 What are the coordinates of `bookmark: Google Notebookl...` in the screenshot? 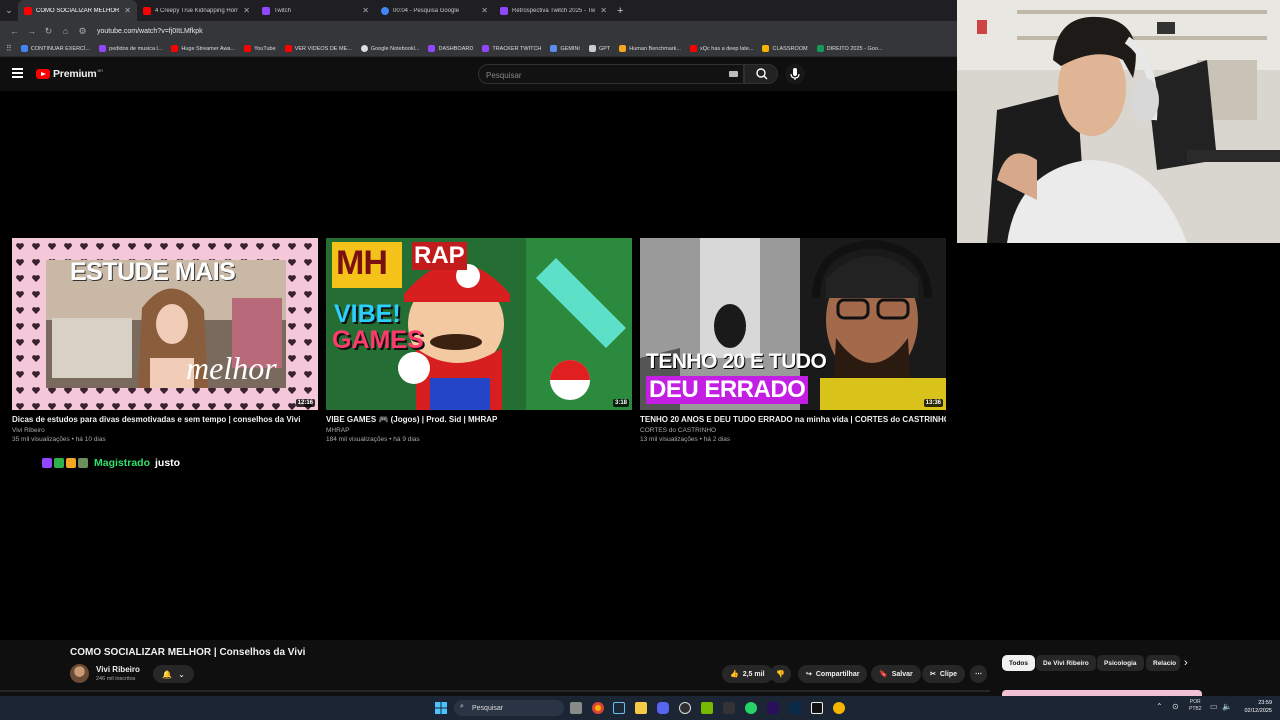 It's located at (389, 48).